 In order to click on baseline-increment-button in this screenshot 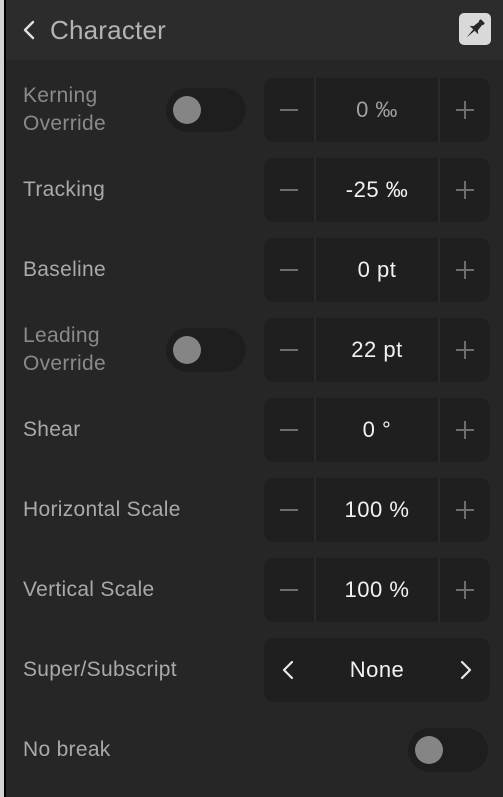, I will do `click(465, 270)`.